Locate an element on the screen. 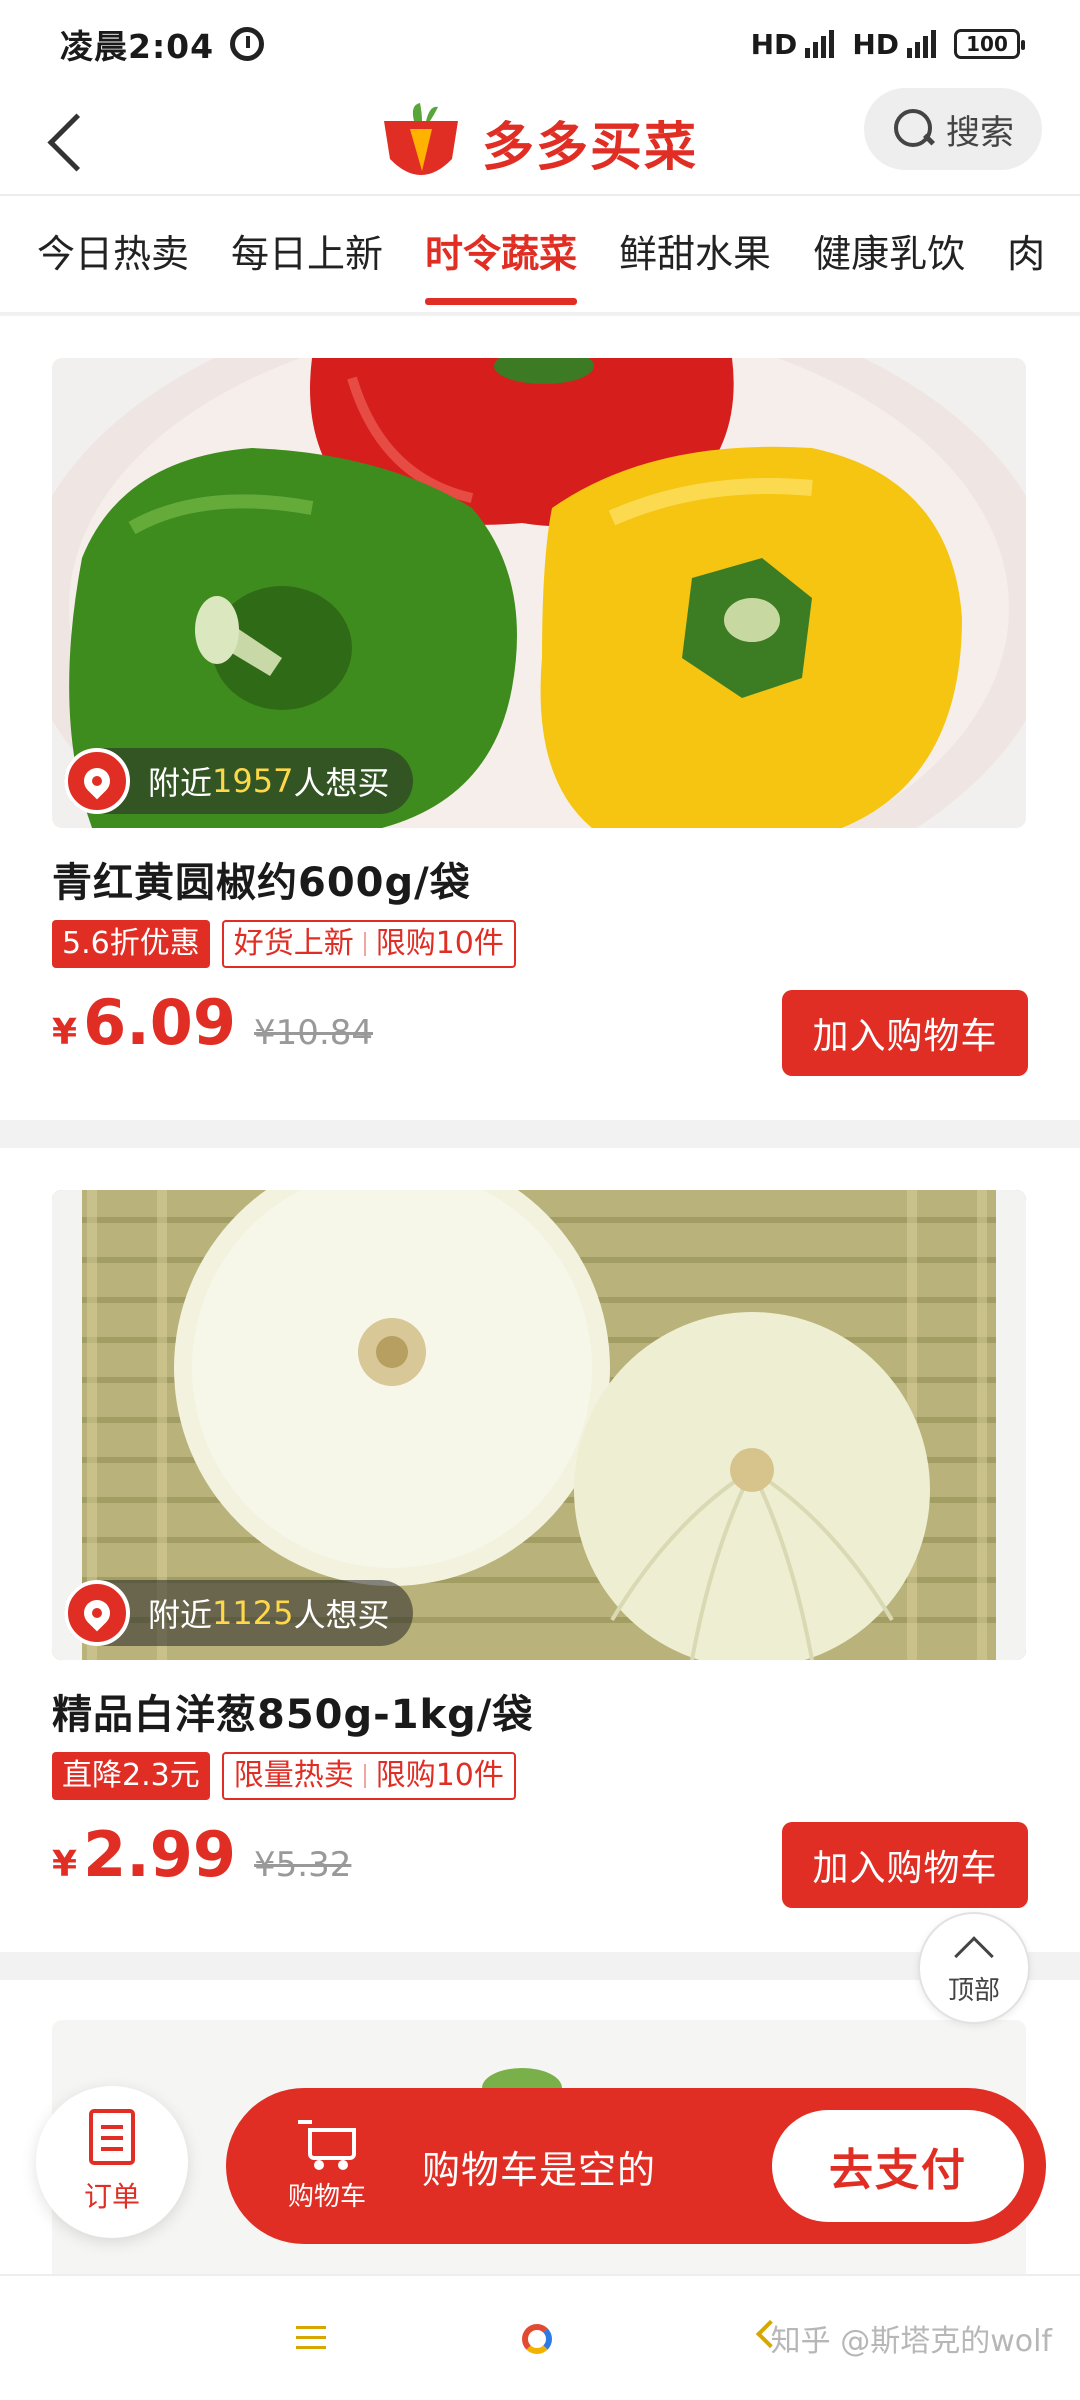  tab-daily-new: 每日上新 is located at coordinates (307, 254).